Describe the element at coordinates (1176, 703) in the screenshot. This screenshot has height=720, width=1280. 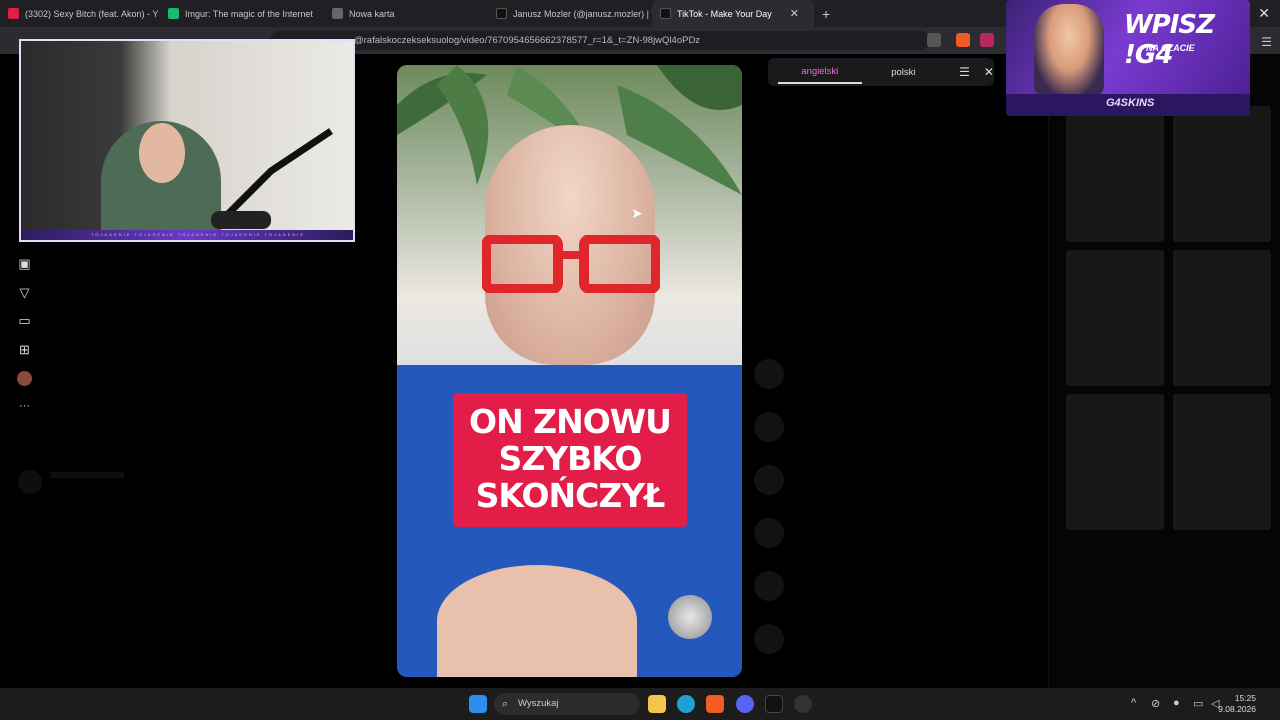
I see `mic-icon: ●` at that location.